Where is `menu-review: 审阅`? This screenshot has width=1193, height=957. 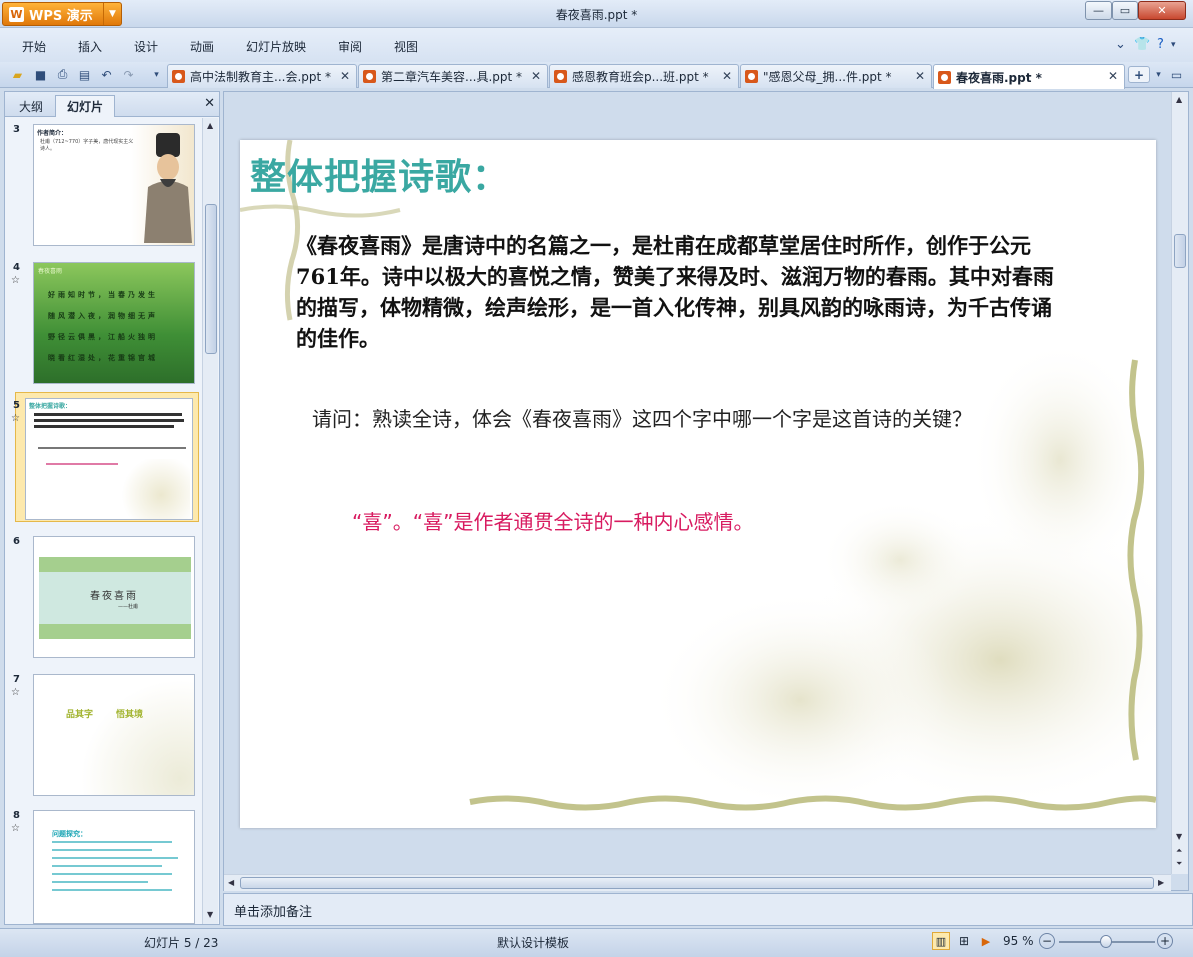 menu-review: 审阅 is located at coordinates (350, 46).